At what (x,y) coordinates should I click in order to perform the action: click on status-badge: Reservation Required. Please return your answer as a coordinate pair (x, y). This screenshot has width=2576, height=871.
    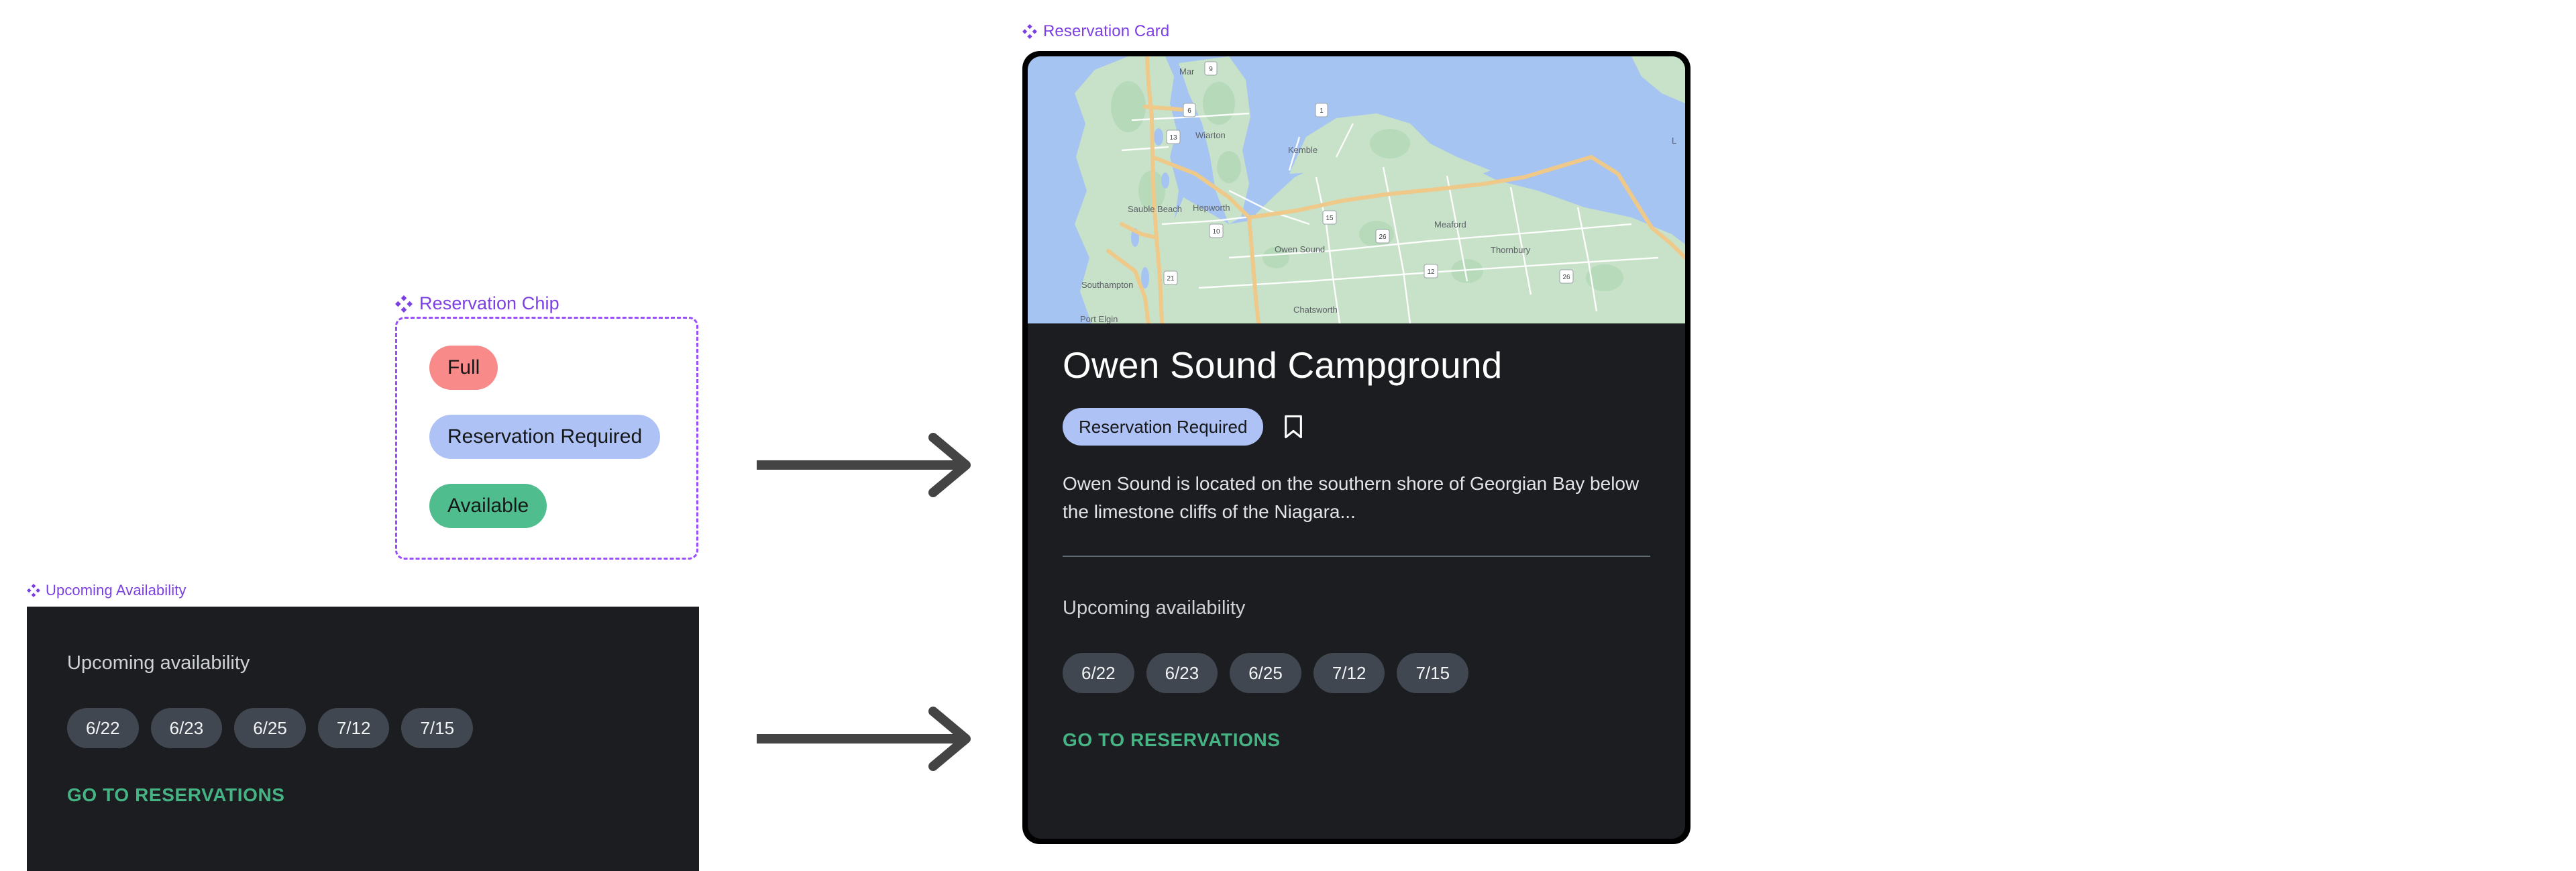
    Looking at the image, I should click on (1163, 426).